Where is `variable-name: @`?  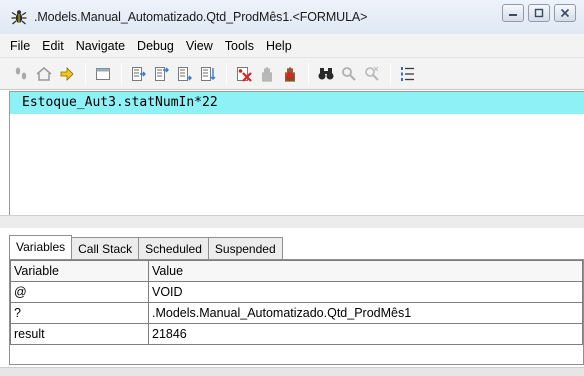 variable-name: @ is located at coordinates (79, 292).